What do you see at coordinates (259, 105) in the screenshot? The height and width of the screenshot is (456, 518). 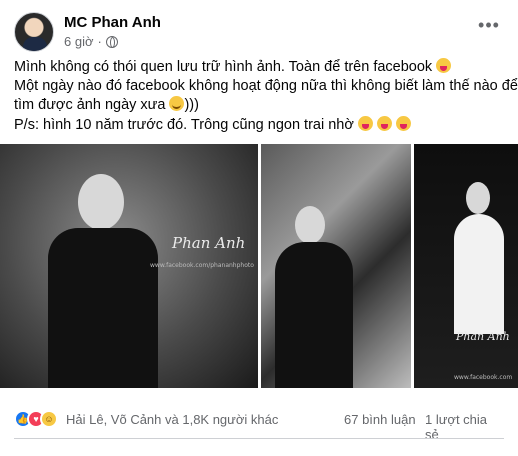 I see `post-text-line: tìm được ảnh ngày xưa )))` at bounding box center [259, 105].